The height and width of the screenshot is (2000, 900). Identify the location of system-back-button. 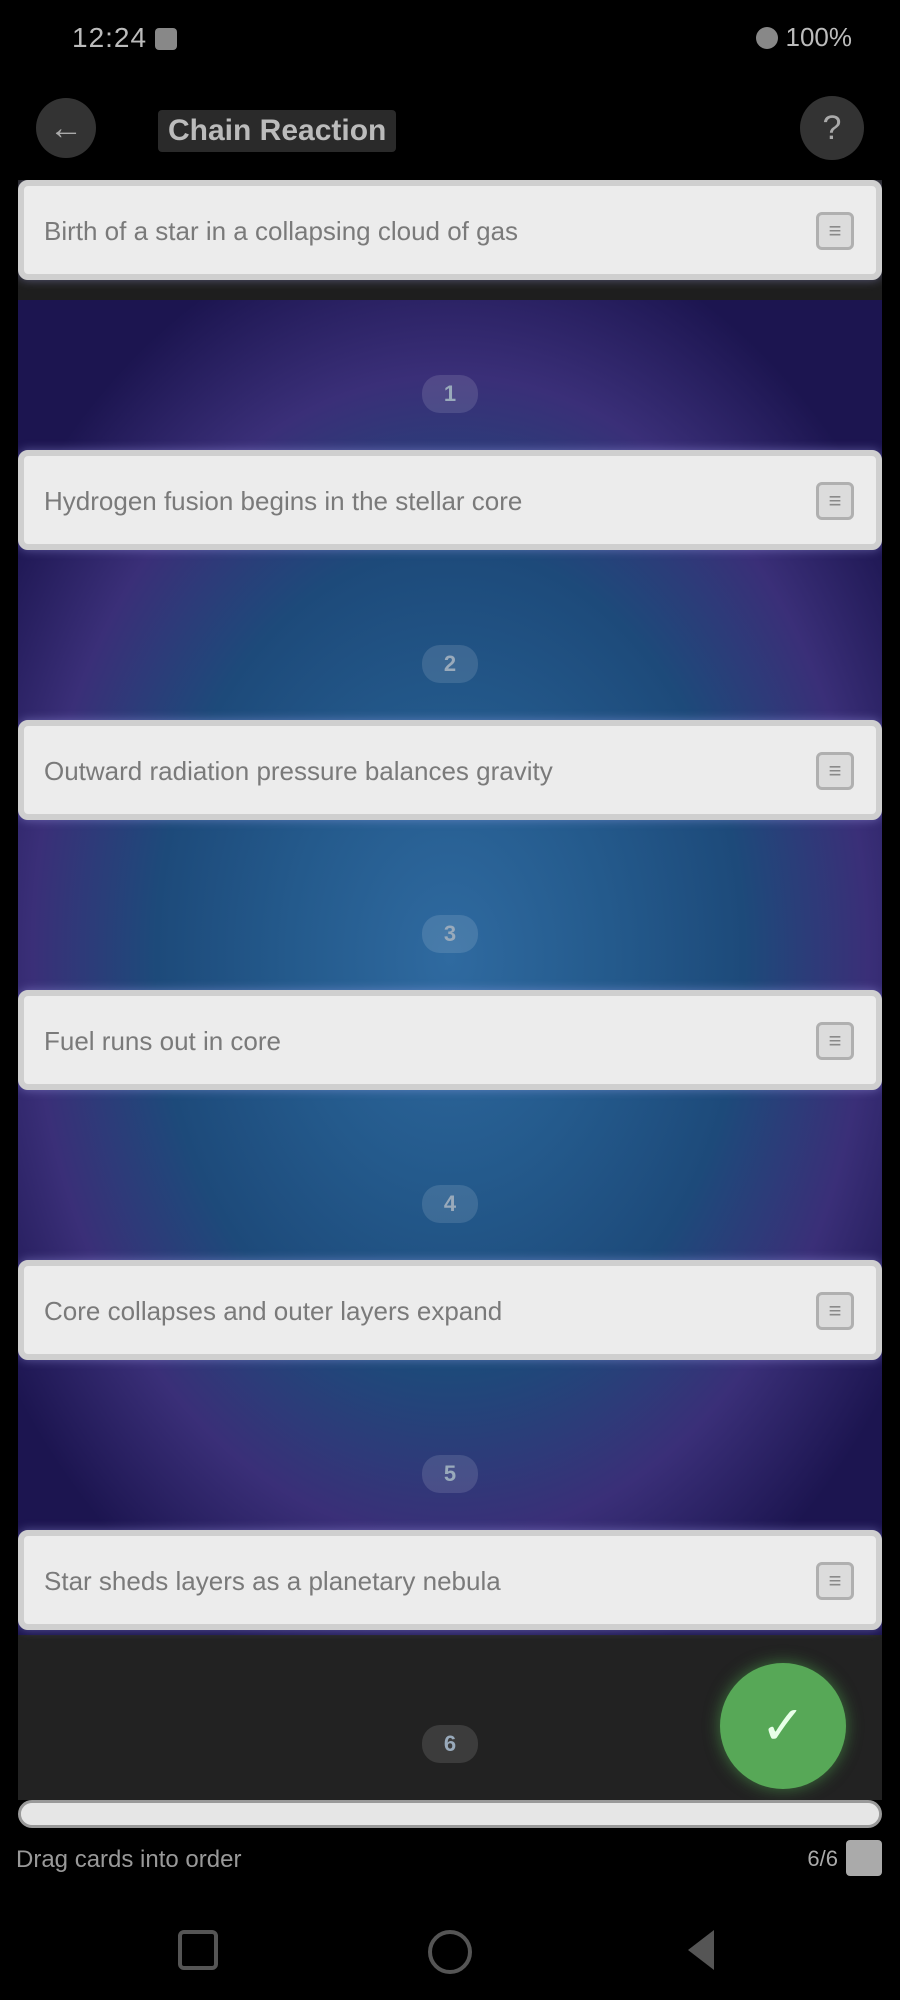
(701, 1950).